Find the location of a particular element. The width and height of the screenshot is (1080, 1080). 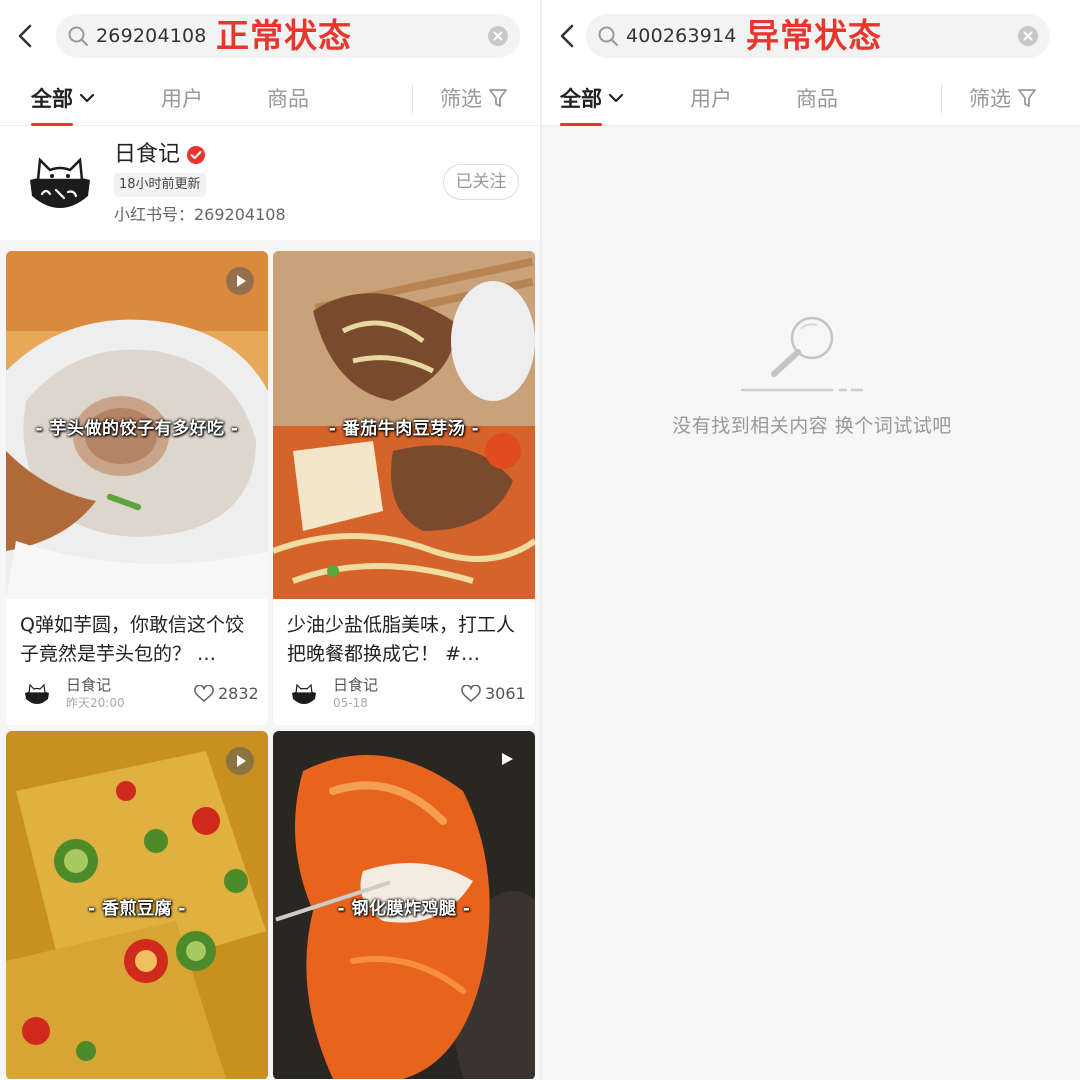

note-cover: - 芋头做的饺子有多好吃 - is located at coordinates (137, 425).